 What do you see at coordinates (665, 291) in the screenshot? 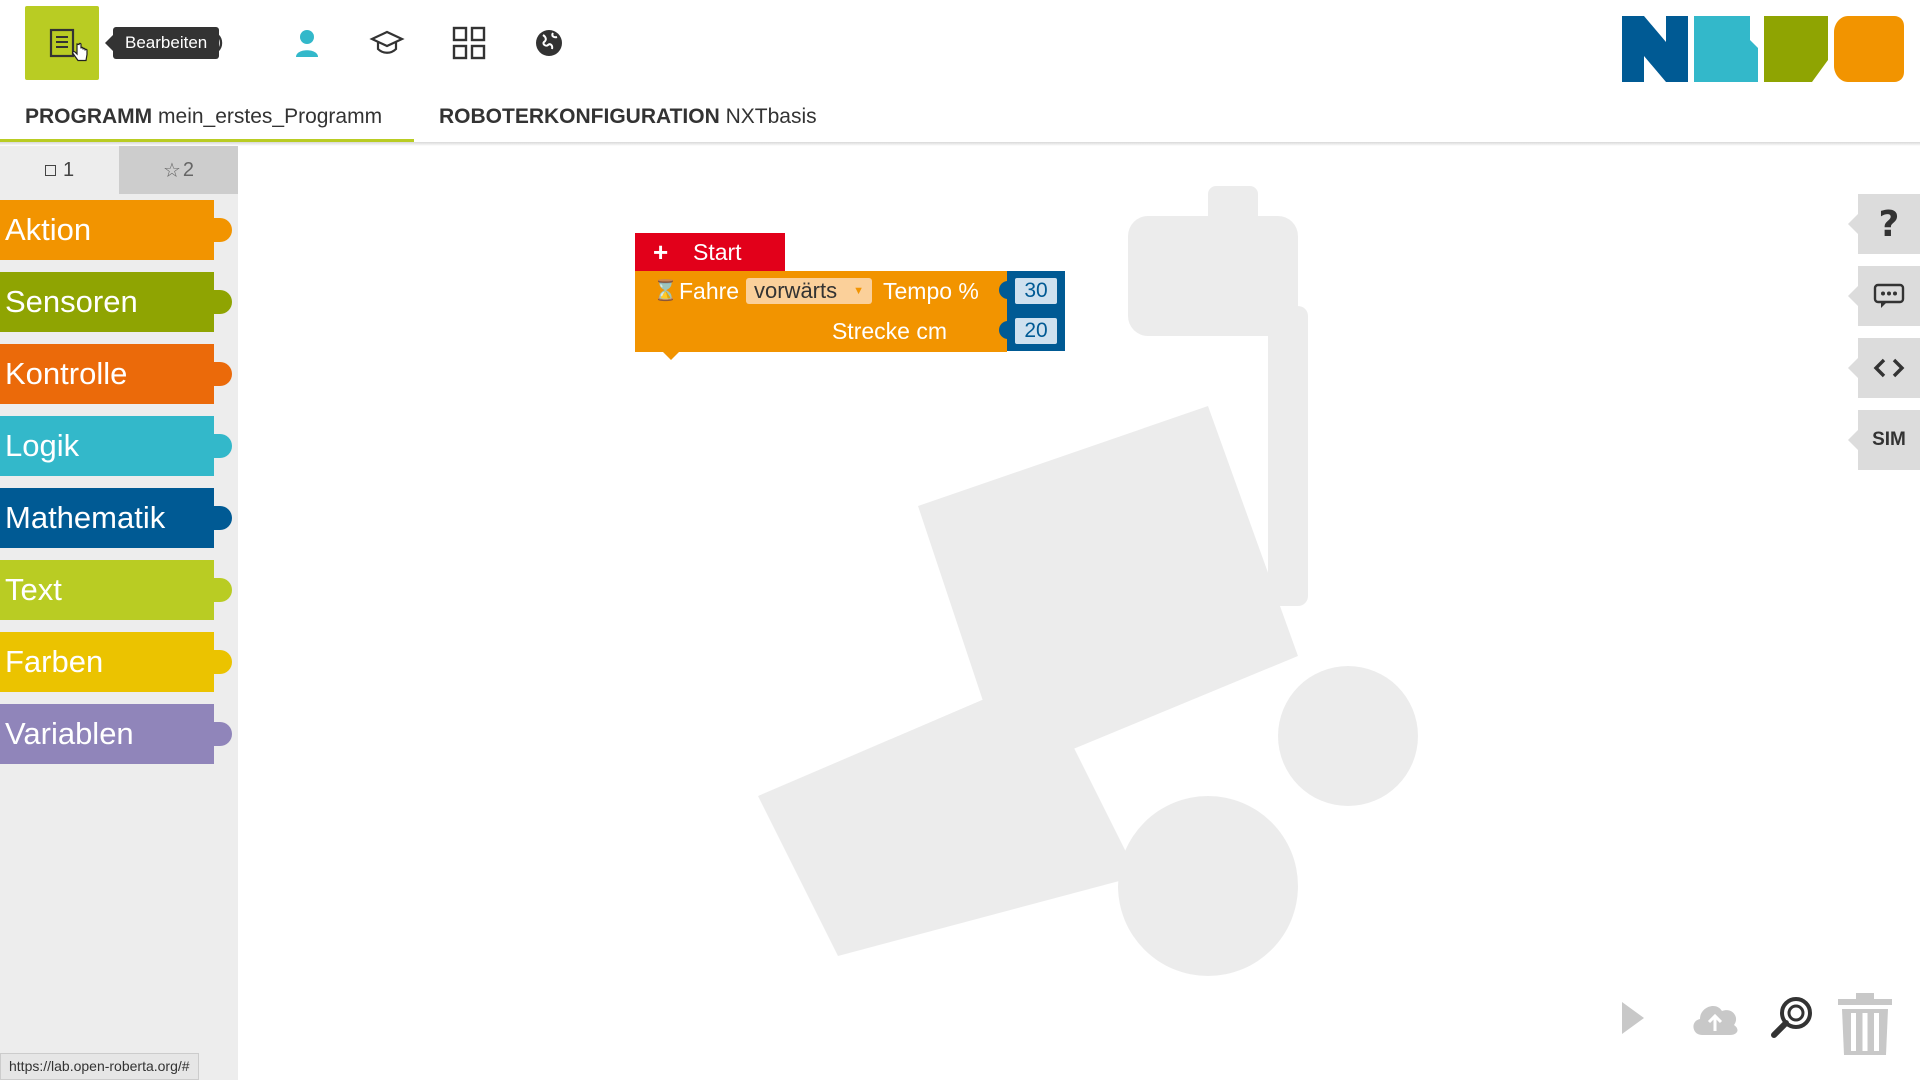
I see `hourglass-icon: ⌛` at bounding box center [665, 291].